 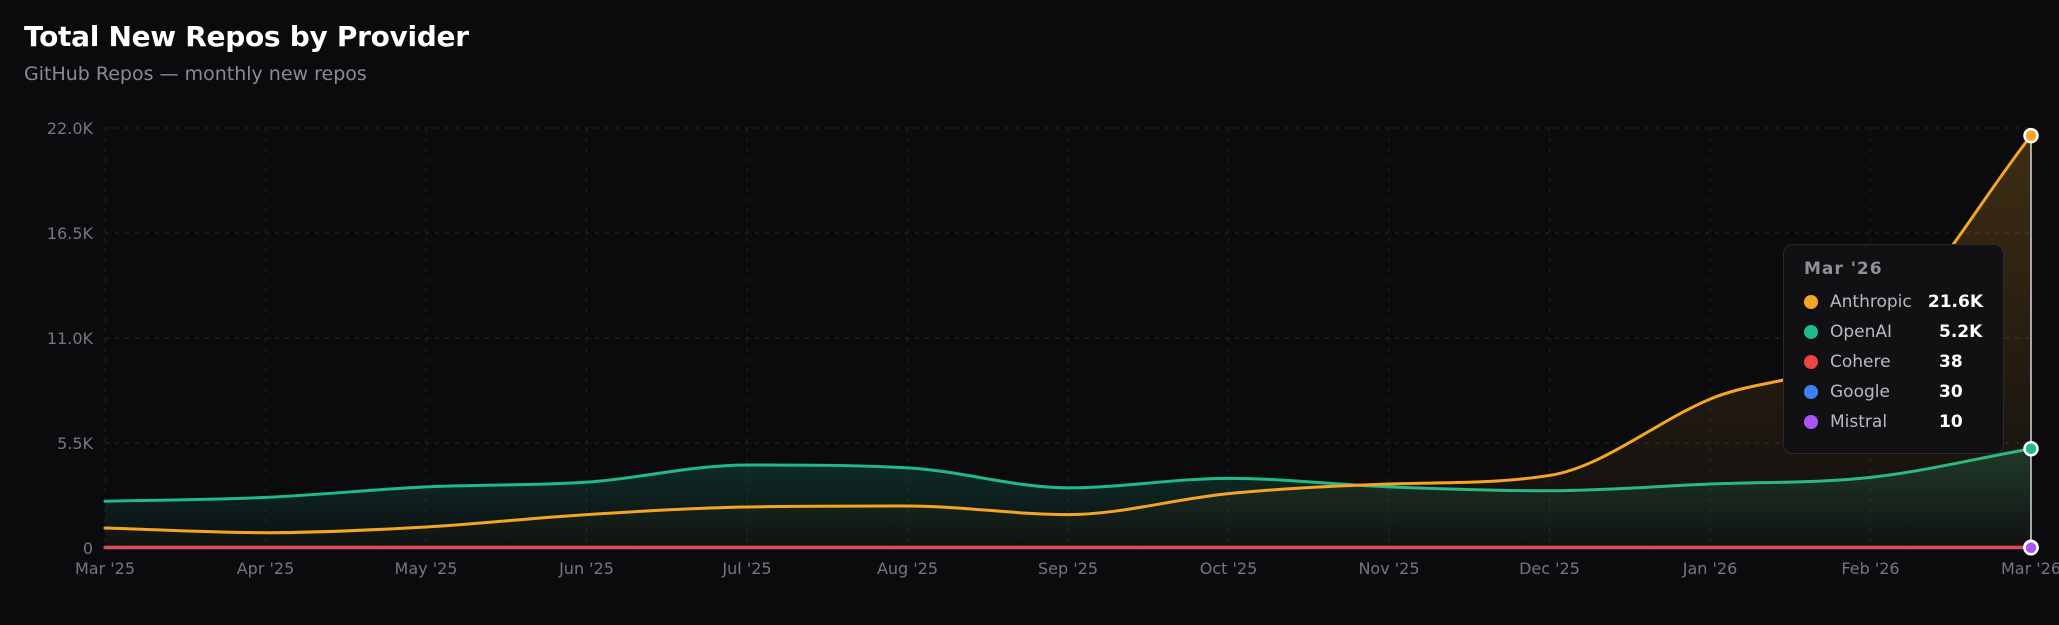 I want to click on tooltip-series-name: Mistral, so click(x=1859, y=422).